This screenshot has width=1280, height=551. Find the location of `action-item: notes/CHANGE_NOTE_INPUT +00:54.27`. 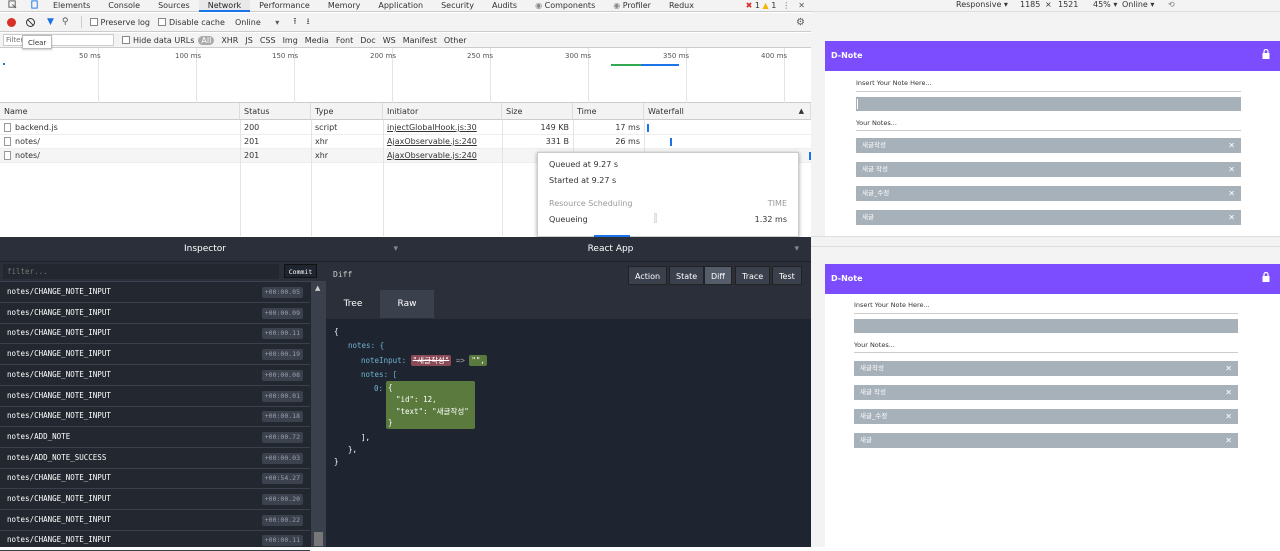

action-item: notes/CHANGE_NOTE_INPUT +00:54.27 is located at coordinates (155, 479).